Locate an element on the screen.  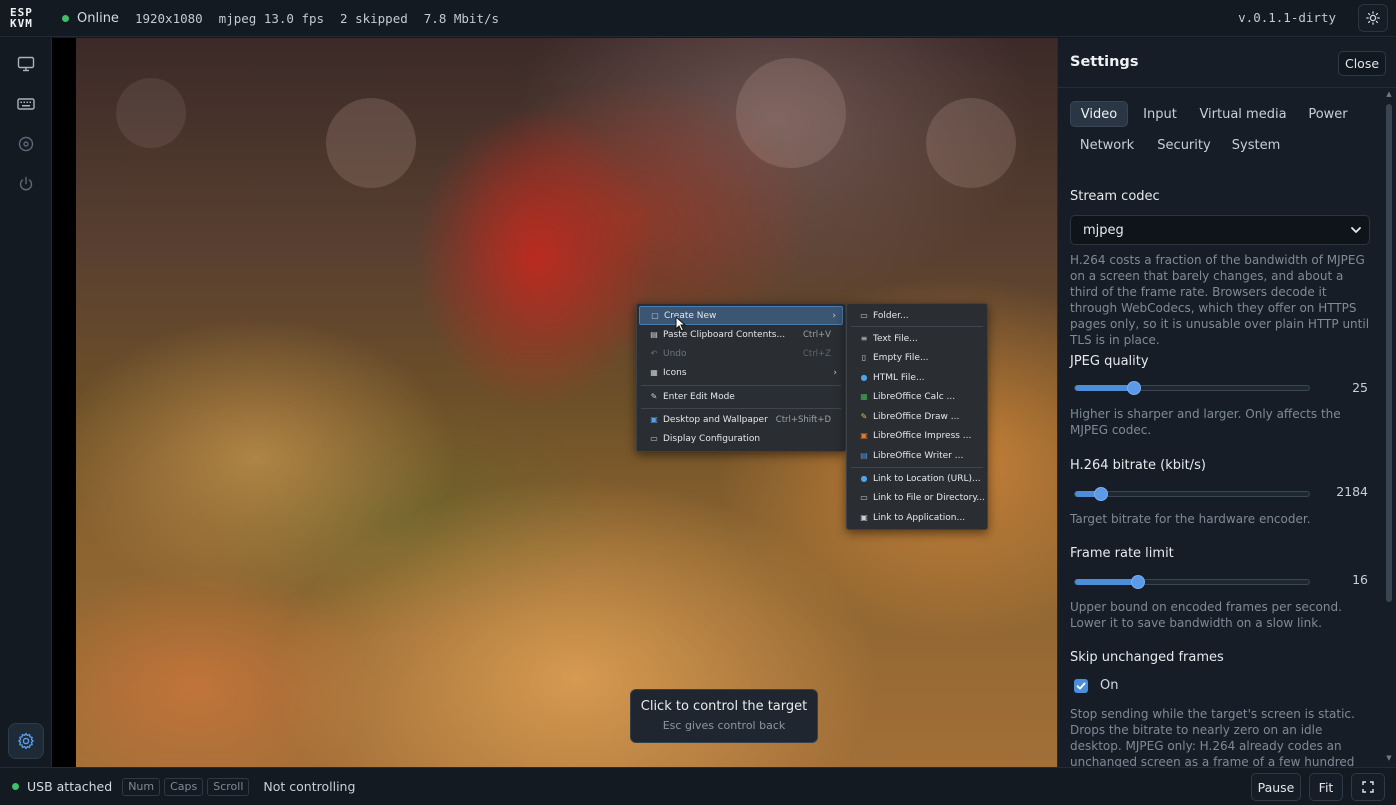
stream-codec-value: mjpeg is located at coordinates (1103, 230).